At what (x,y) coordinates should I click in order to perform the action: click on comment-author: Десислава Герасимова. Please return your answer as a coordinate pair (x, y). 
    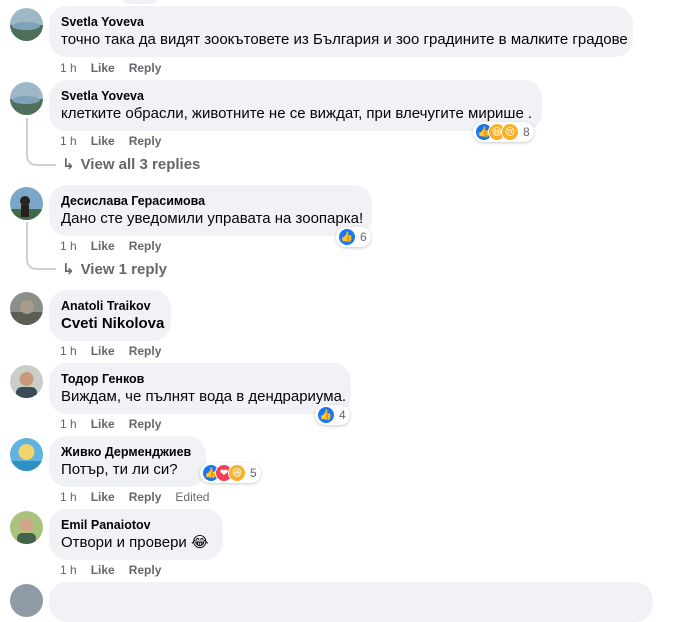
    Looking at the image, I should click on (210, 201).